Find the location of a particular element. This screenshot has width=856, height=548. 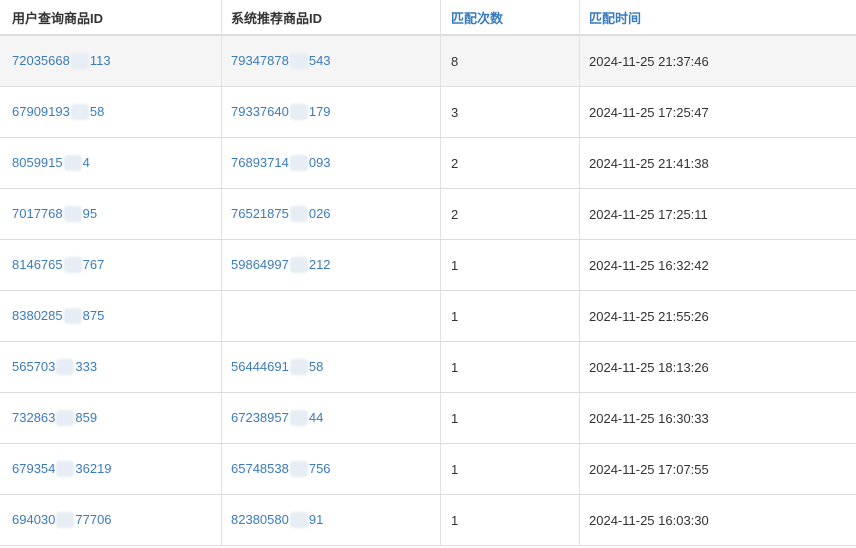

id-prefix: 76893714 is located at coordinates (260, 162).